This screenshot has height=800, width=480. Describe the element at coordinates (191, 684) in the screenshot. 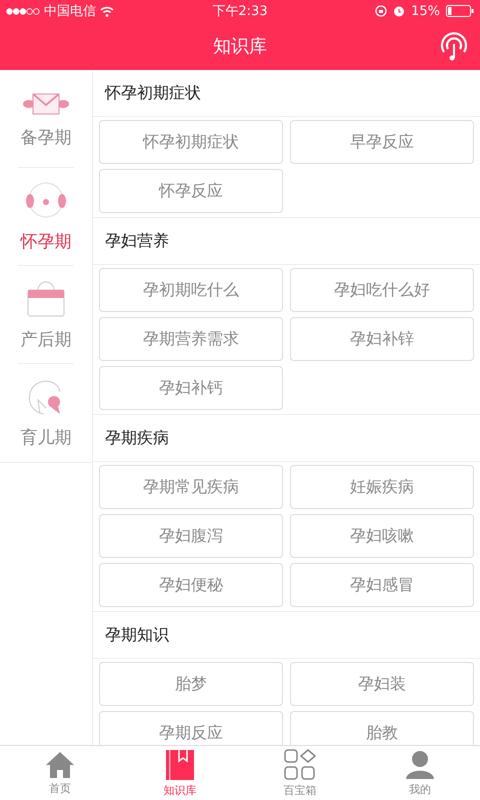

I see `topic-button: 胎梦` at that location.